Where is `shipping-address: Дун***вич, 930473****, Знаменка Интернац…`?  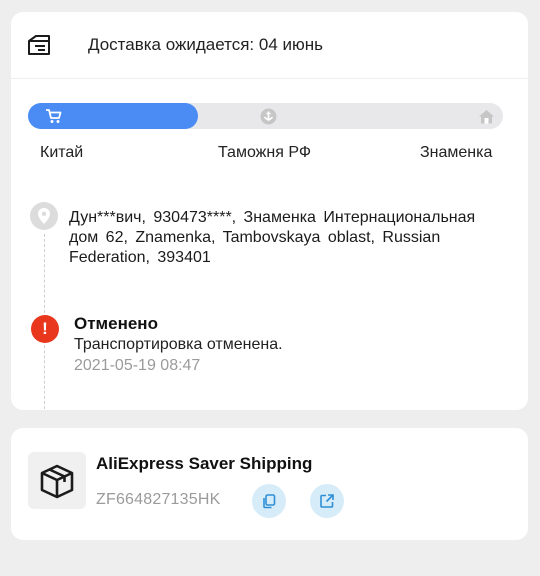 shipping-address: Дун***вич, 930473****, Знаменка Интернац… is located at coordinates (272, 237).